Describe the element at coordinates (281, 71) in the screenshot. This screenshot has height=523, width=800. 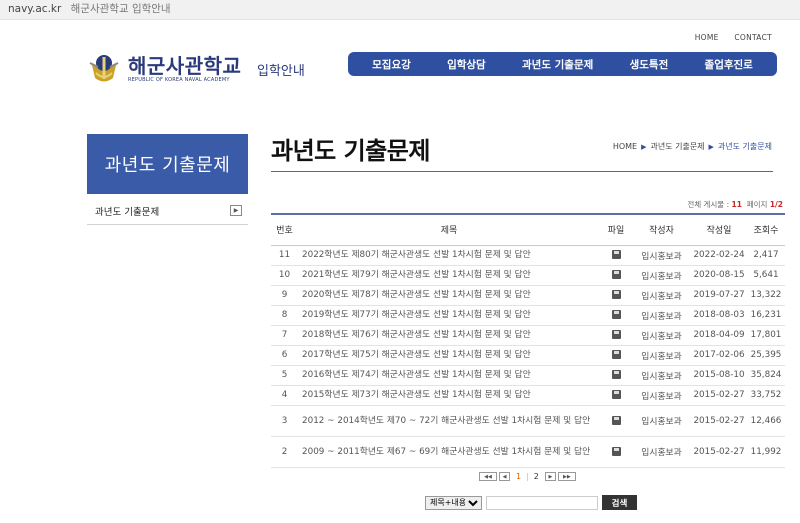
I see `logo-admission-text: 입학안내` at that location.